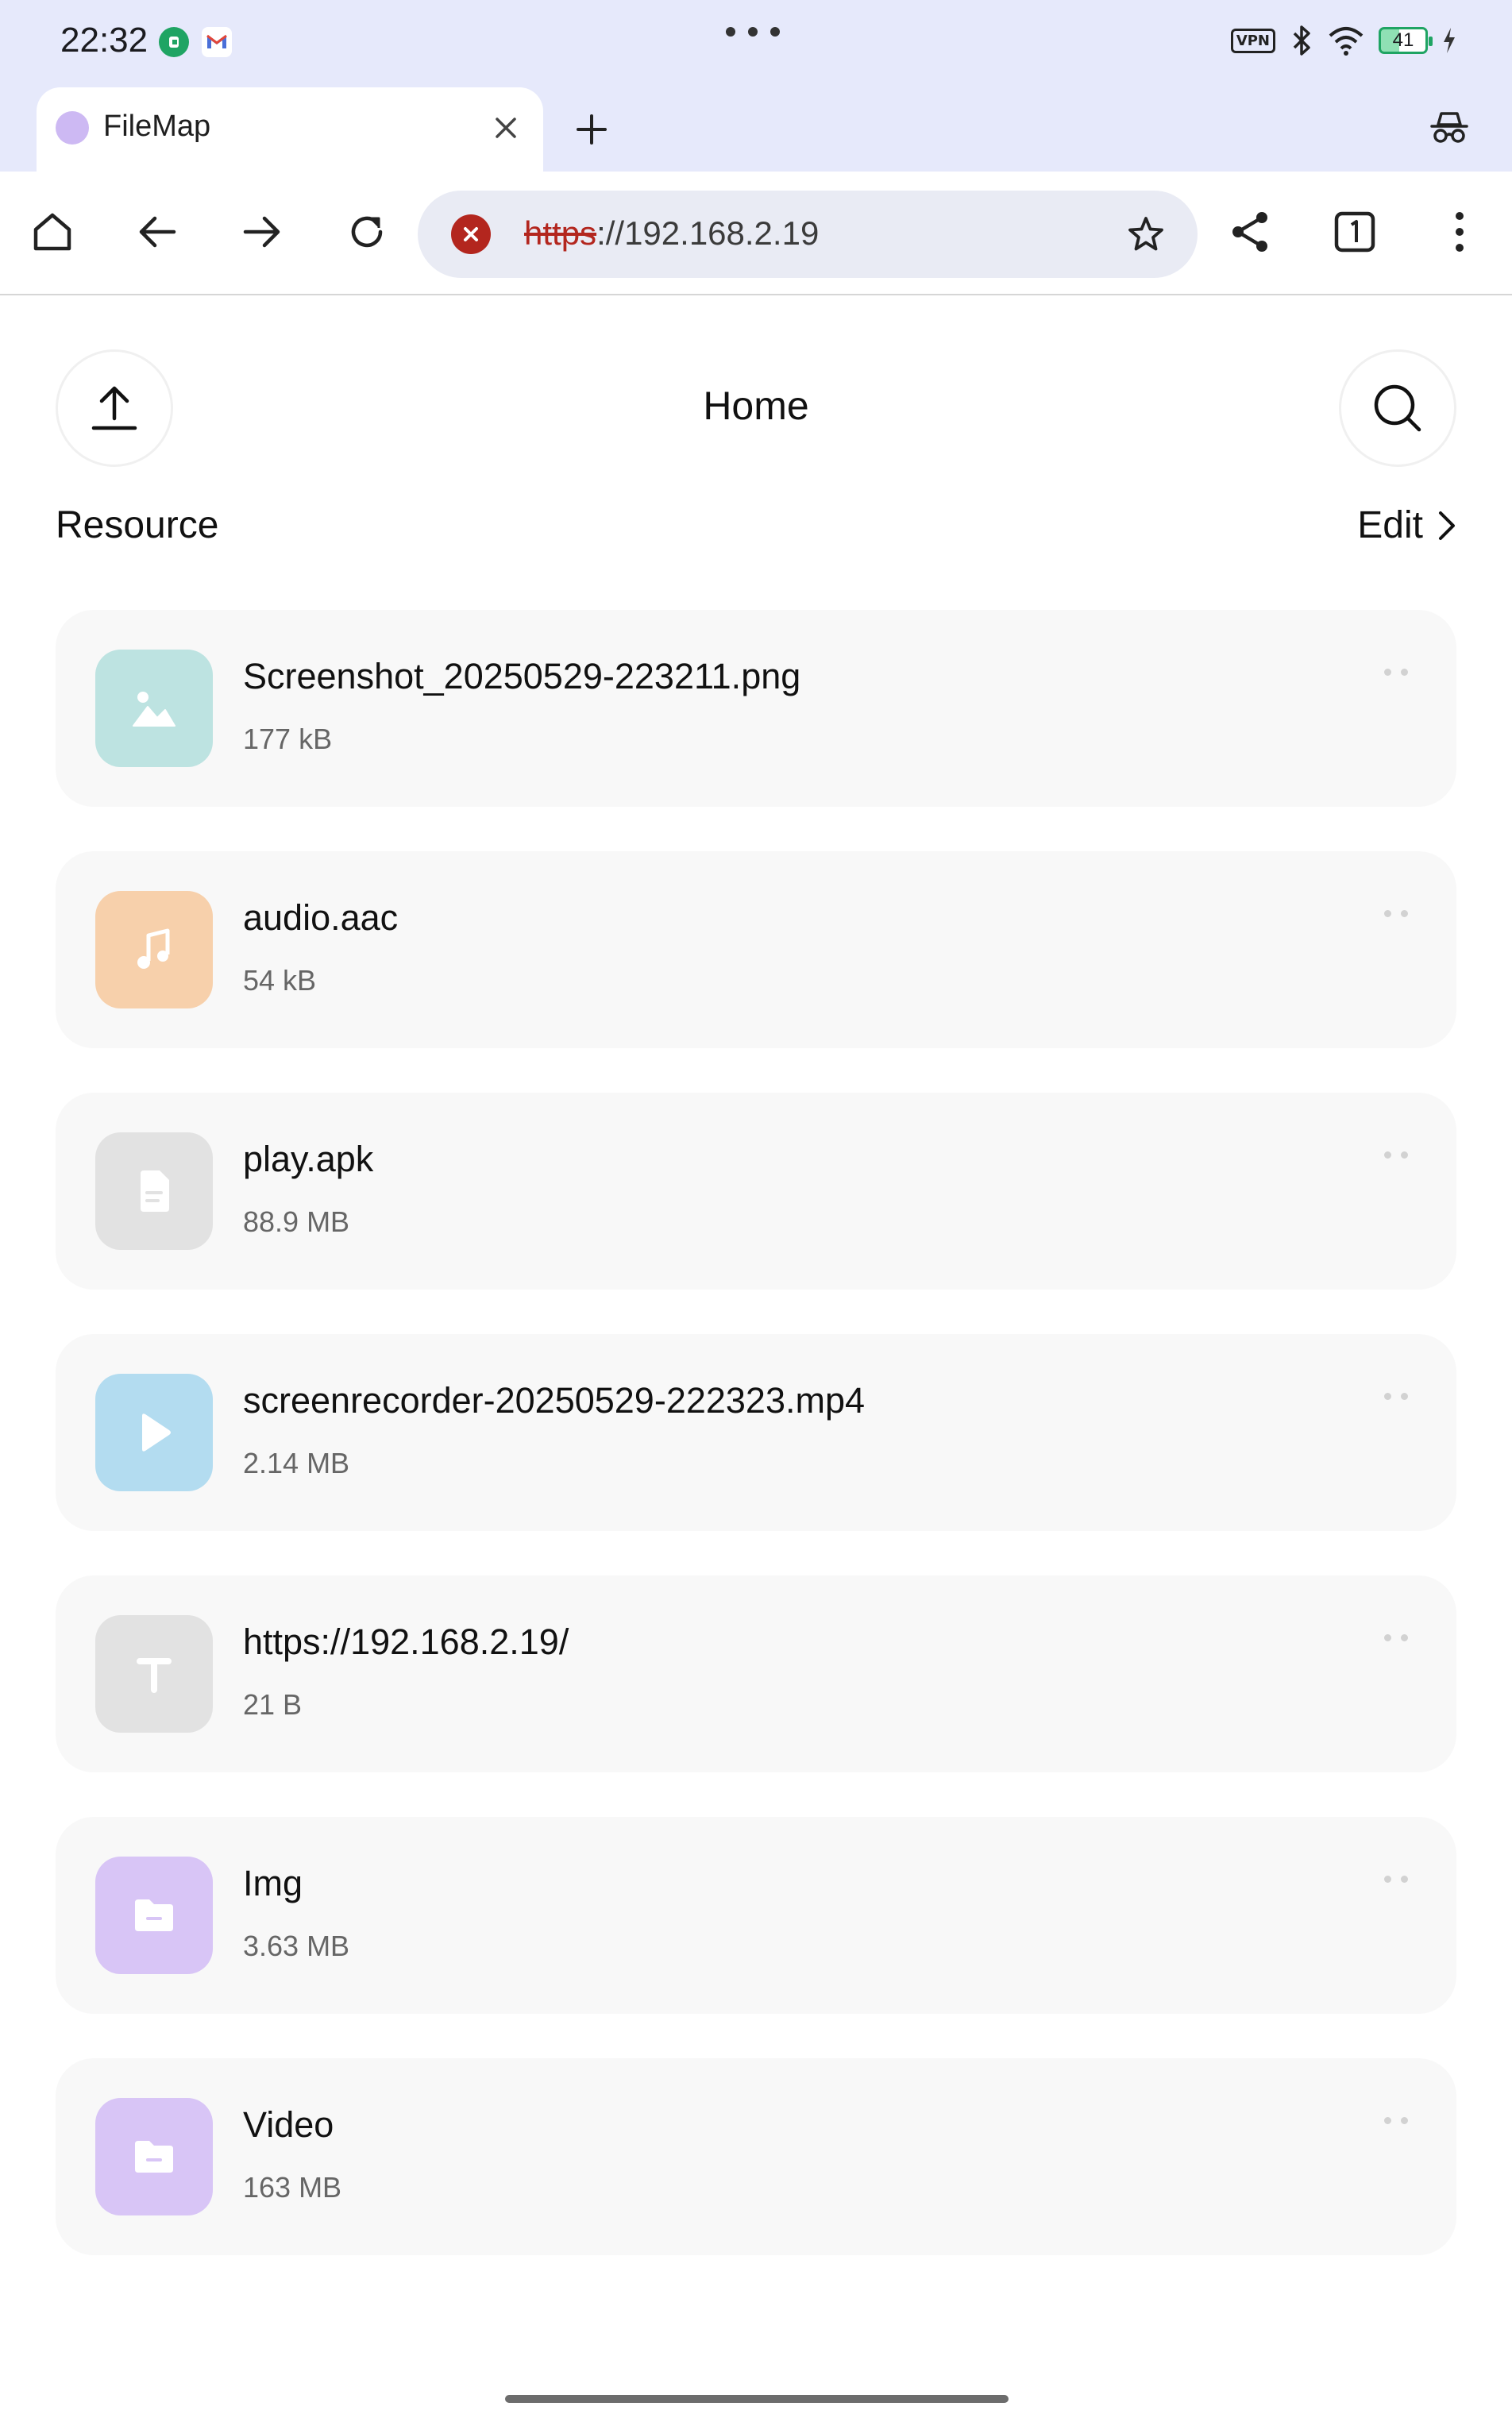  Describe the element at coordinates (1403, 40) in the screenshot. I see `battery-level: 41` at that location.